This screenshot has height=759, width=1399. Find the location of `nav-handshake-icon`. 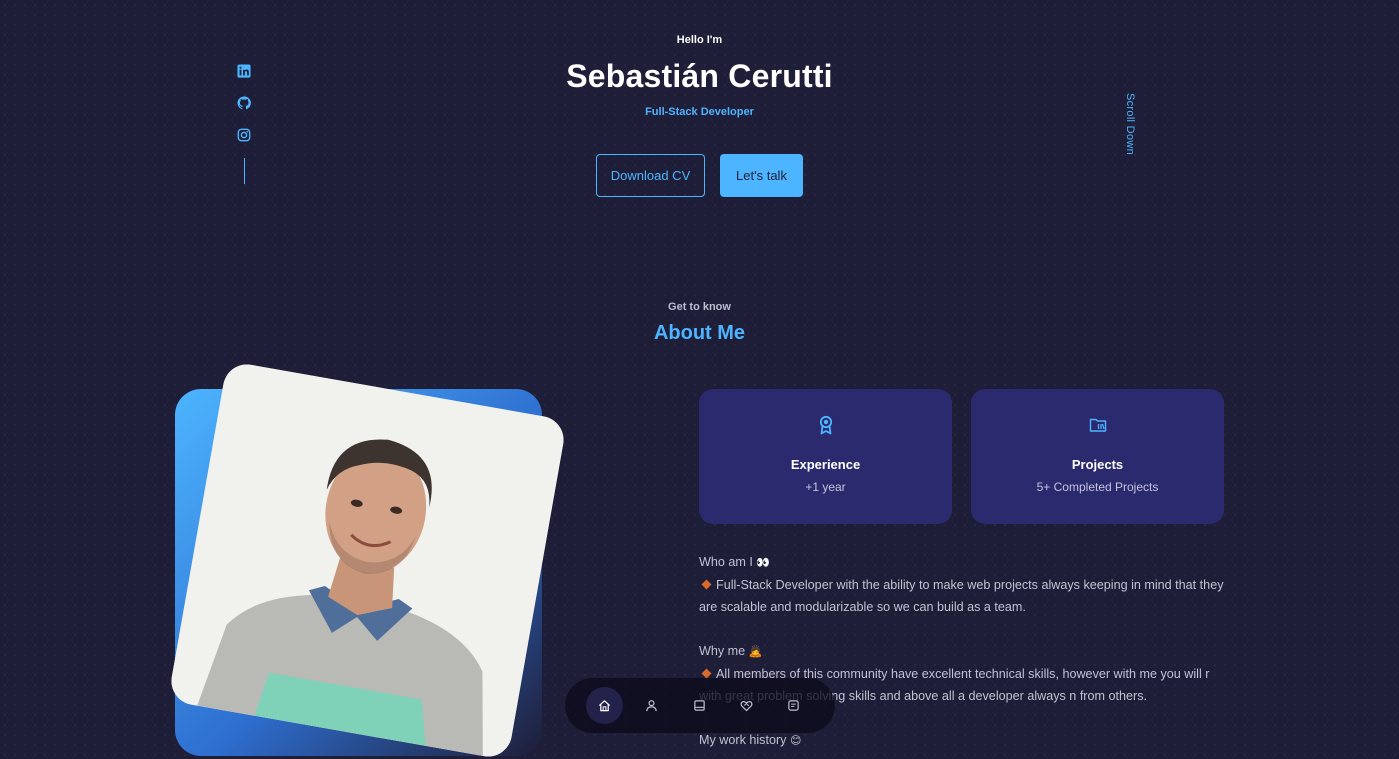

nav-handshake-icon is located at coordinates (746, 705).